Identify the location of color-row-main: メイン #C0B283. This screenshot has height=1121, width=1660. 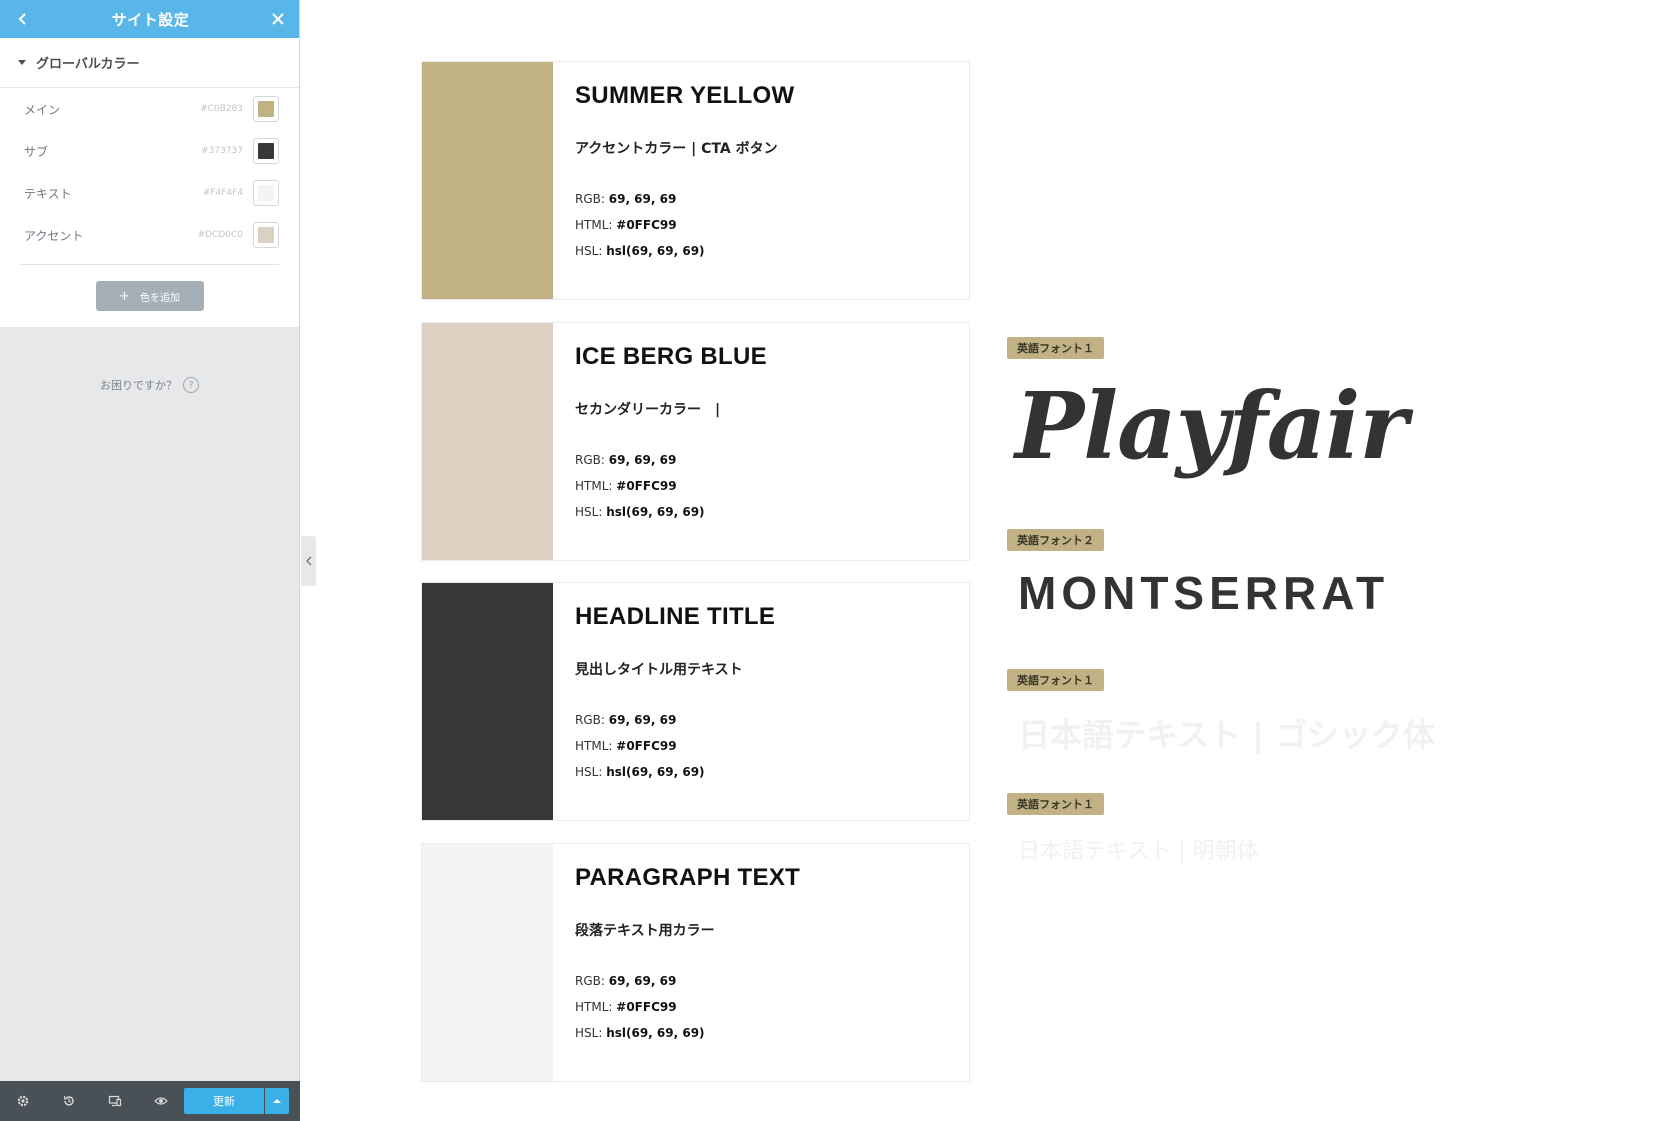
(151, 109).